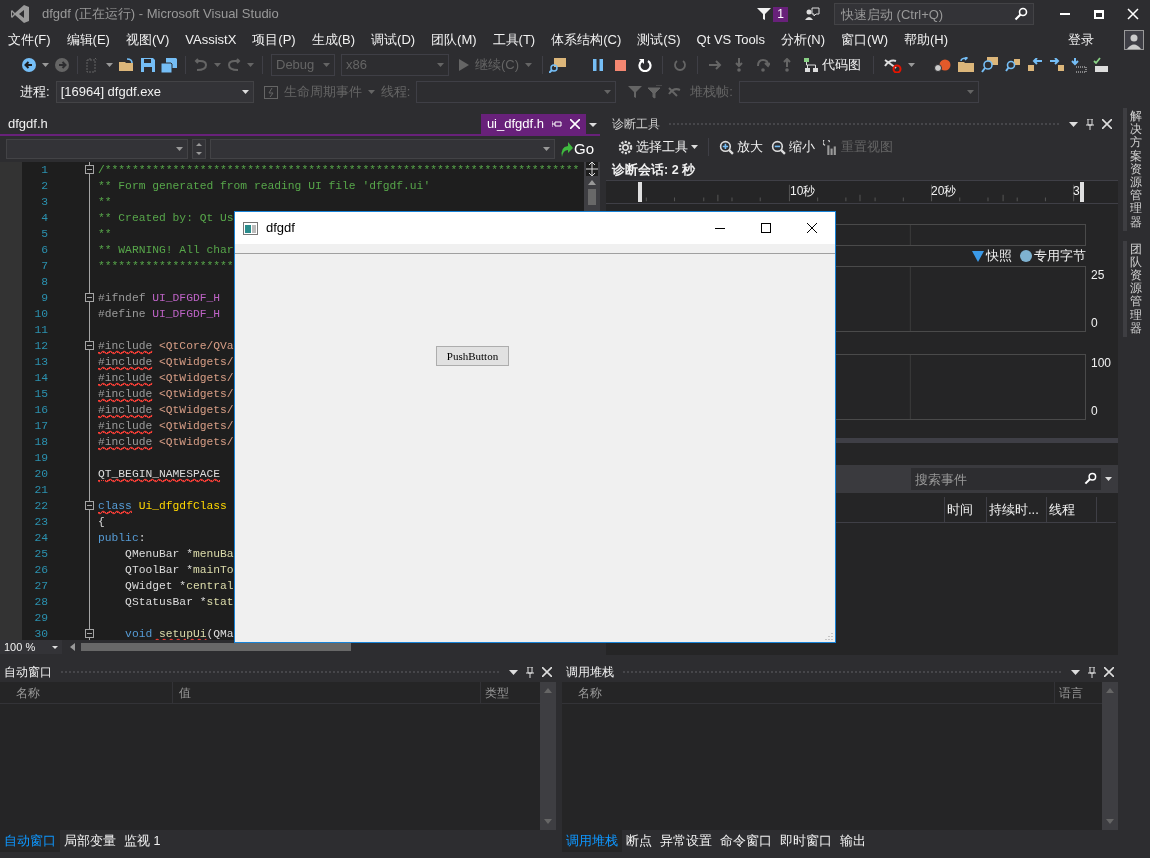 The height and width of the screenshot is (858, 1150). I want to click on scroll-up-icon, so click(592, 182).